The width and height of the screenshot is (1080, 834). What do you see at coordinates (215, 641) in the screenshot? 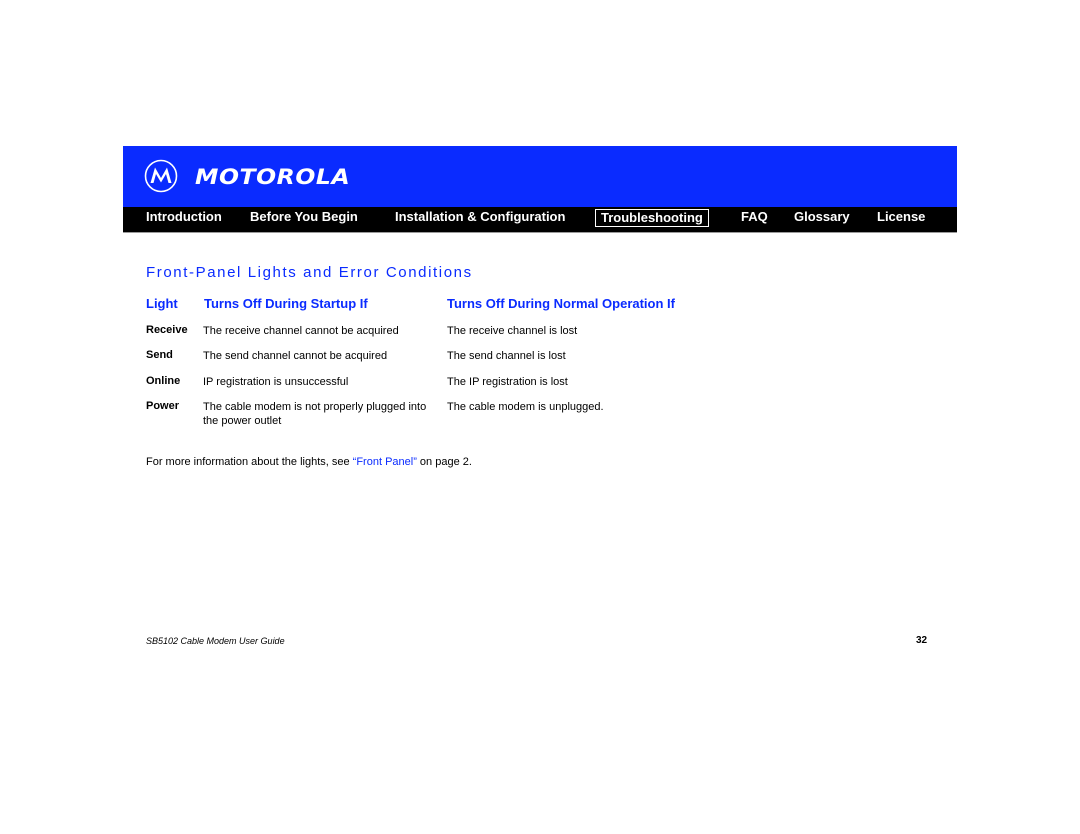
I see `footer-doc-title: SB5102 Cable Modem User Guide` at bounding box center [215, 641].